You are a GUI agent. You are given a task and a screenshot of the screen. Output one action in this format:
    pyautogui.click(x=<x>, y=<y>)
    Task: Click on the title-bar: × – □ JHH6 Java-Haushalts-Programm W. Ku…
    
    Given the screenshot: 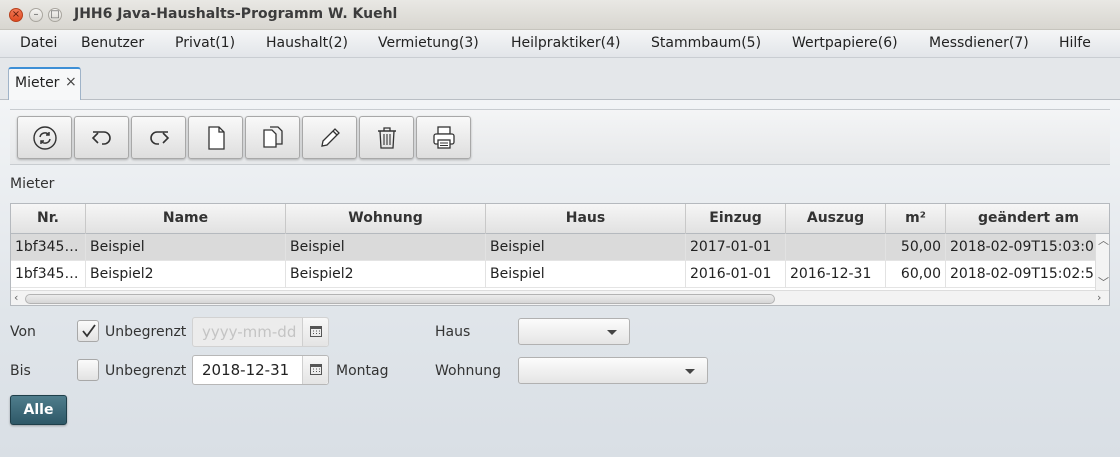 What is the action you would take?
    pyautogui.click(x=560, y=15)
    